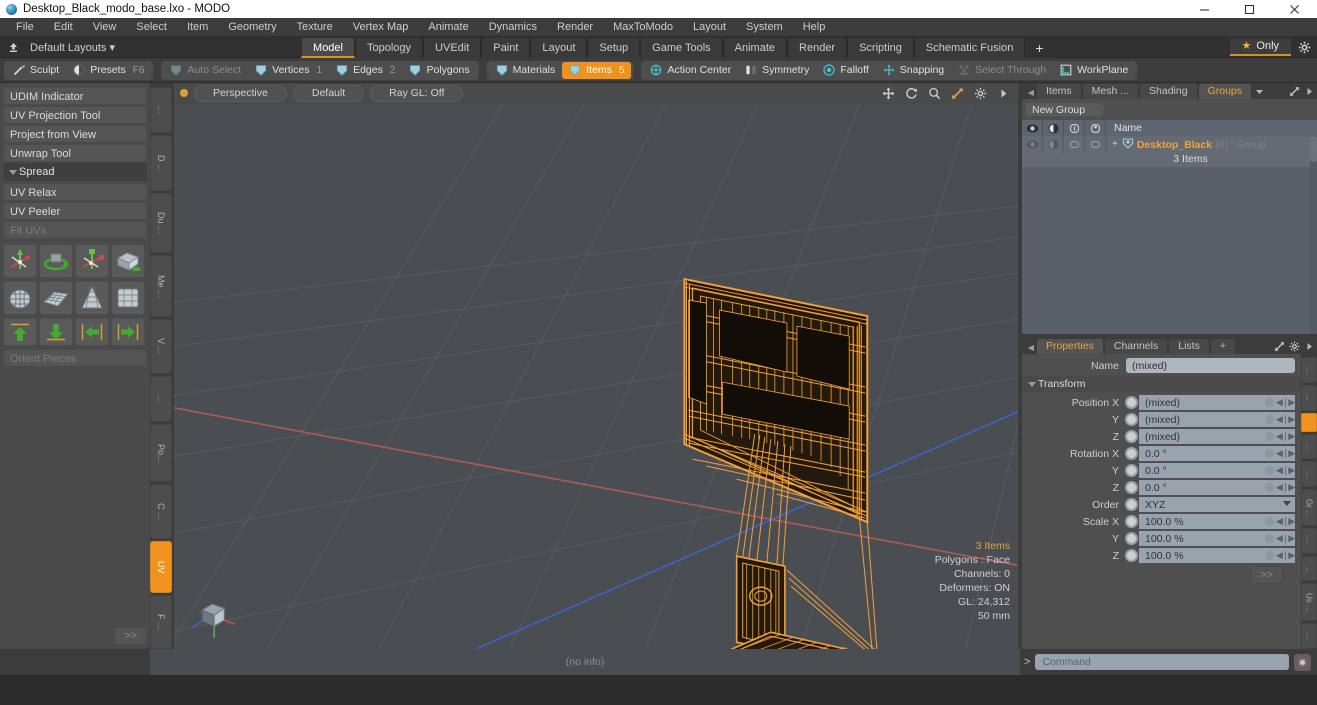 The height and width of the screenshot is (705, 1317). I want to click on pan-icon, so click(888, 93).